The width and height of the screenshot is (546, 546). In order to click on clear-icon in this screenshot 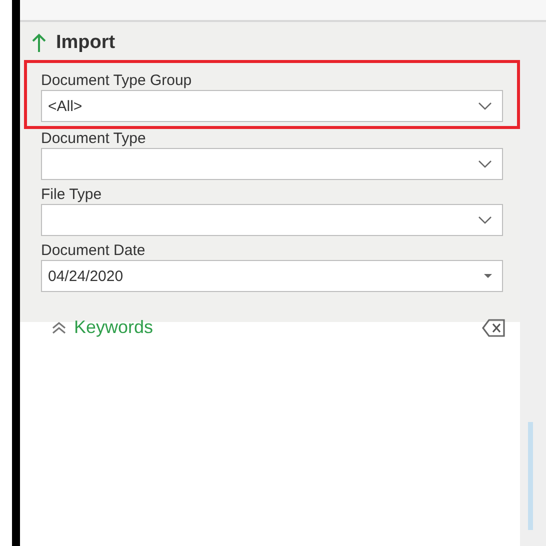, I will do `click(494, 328)`.